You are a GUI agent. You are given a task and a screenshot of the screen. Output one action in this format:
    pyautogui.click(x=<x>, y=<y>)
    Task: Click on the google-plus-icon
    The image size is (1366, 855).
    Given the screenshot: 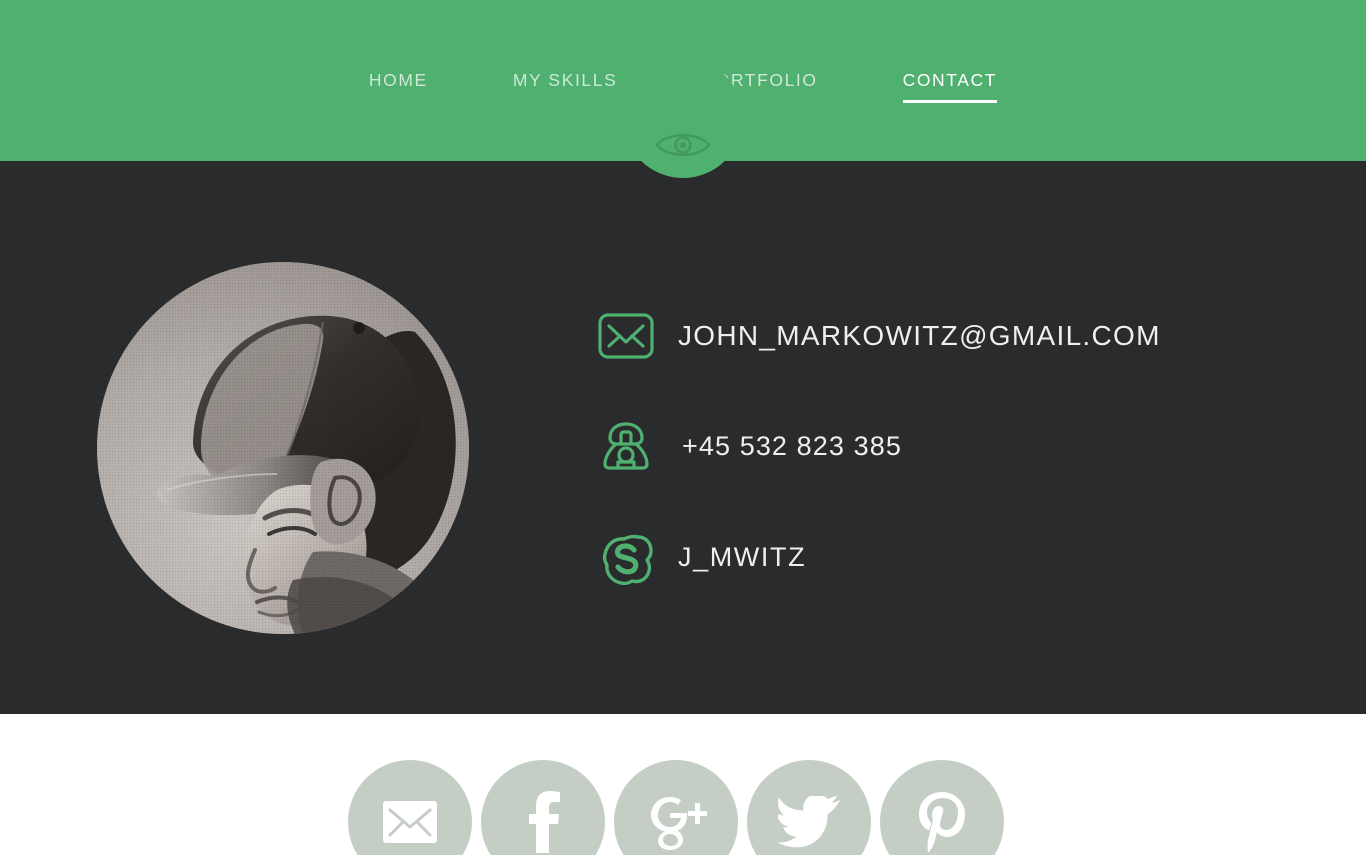 What is the action you would take?
    pyautogui.click(x=676, y=822)
    